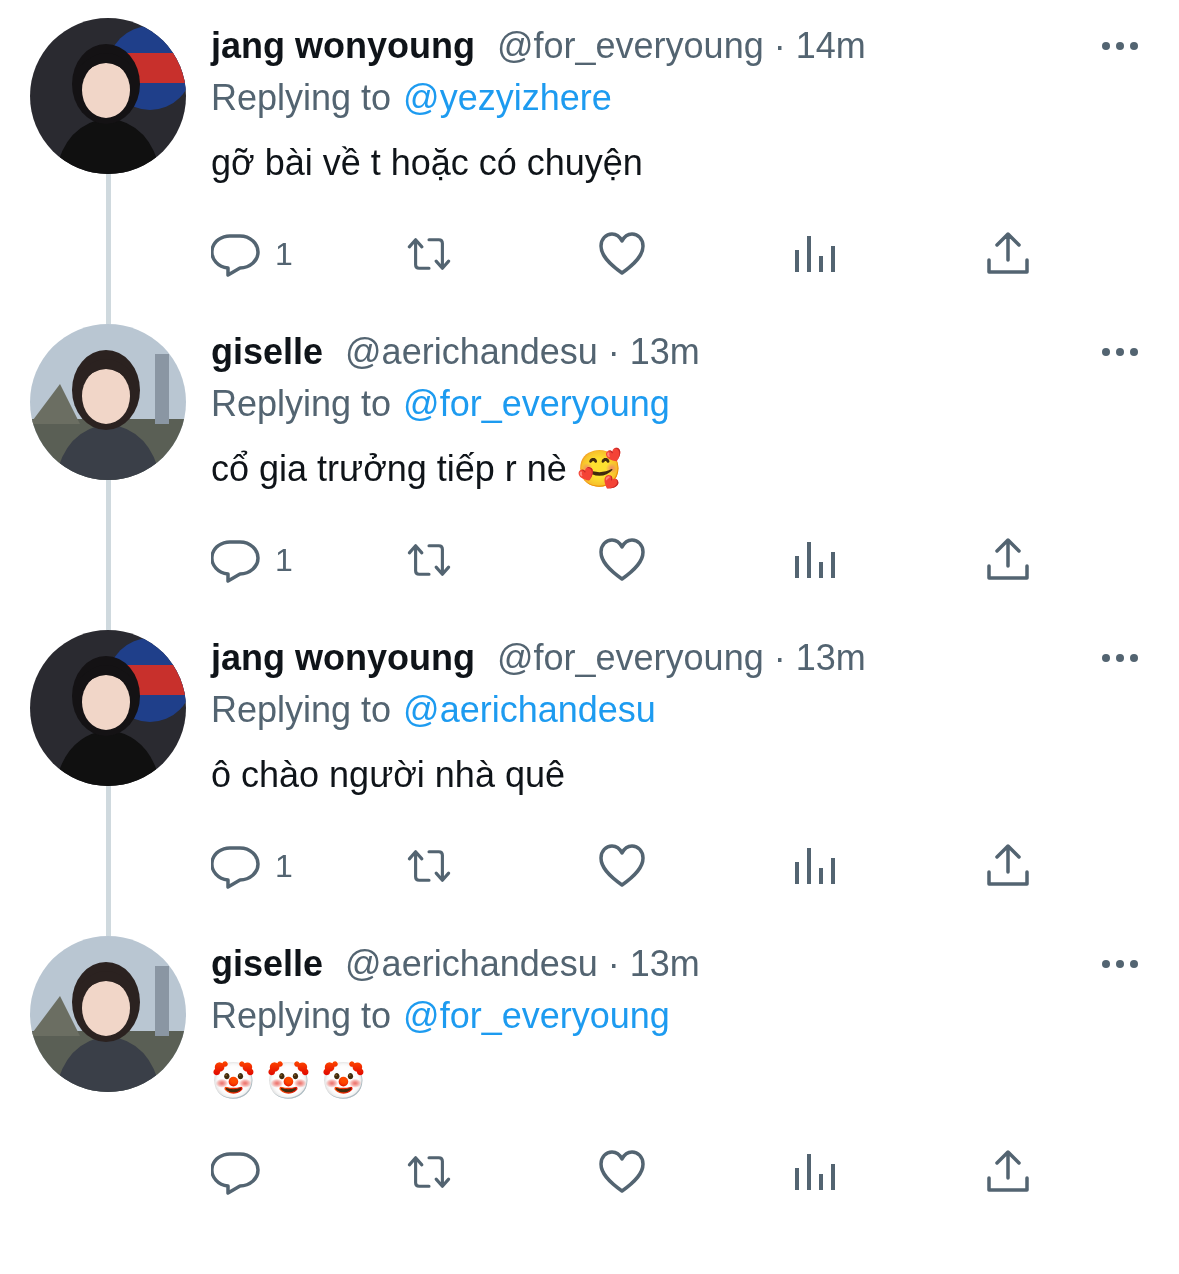  I want to click on timestamp: 14m, so click(830, 46).